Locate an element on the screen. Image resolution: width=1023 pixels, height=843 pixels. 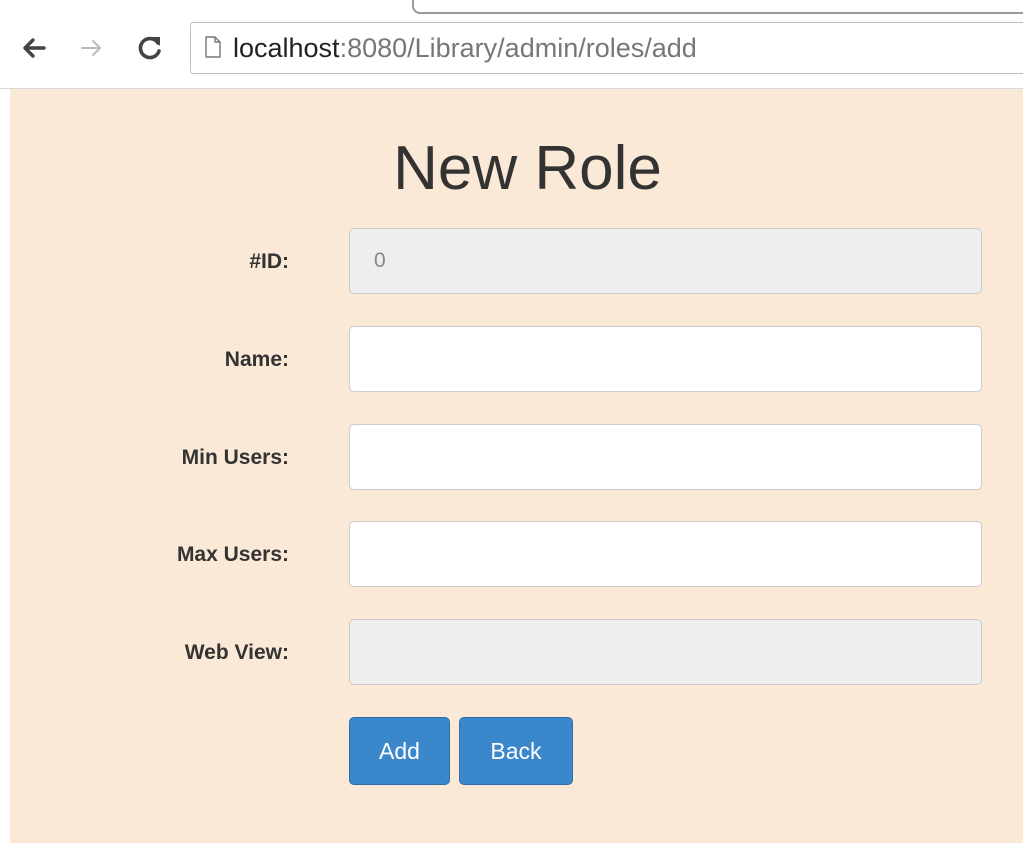
form-row-max-users: Max Users: is located at coordinates (516, 555).